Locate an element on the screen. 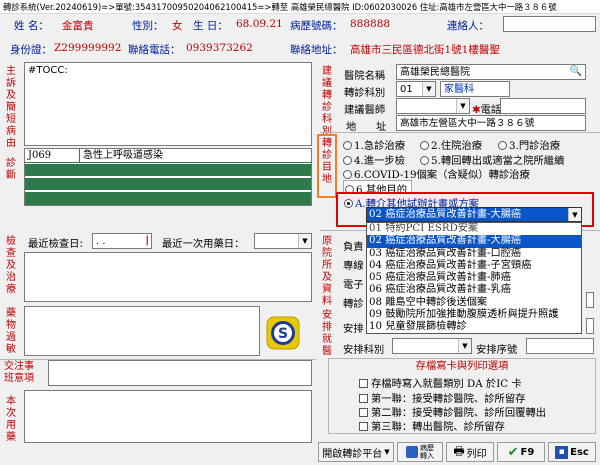 This screenshot has height=465, width=600. doctor-label: 建議醫師 is located at coordinates (365, 110).